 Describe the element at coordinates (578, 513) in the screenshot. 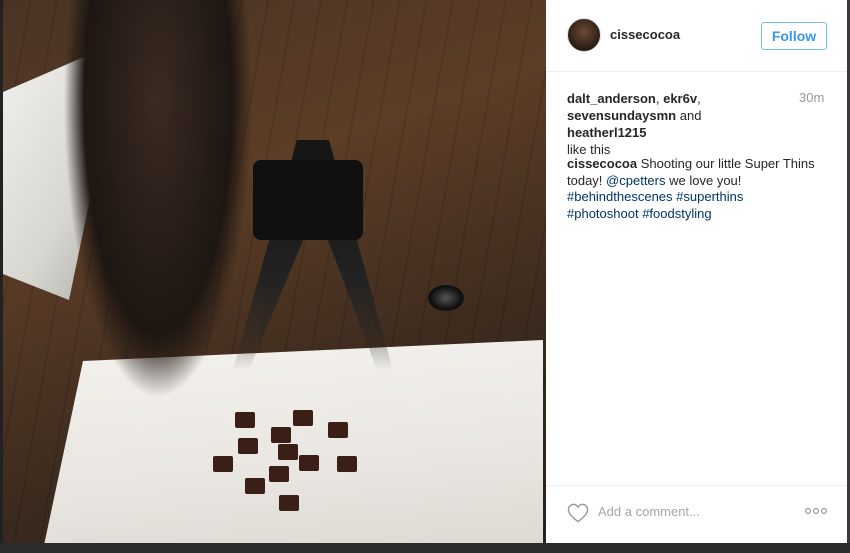

I see `heart-icon` at that location.